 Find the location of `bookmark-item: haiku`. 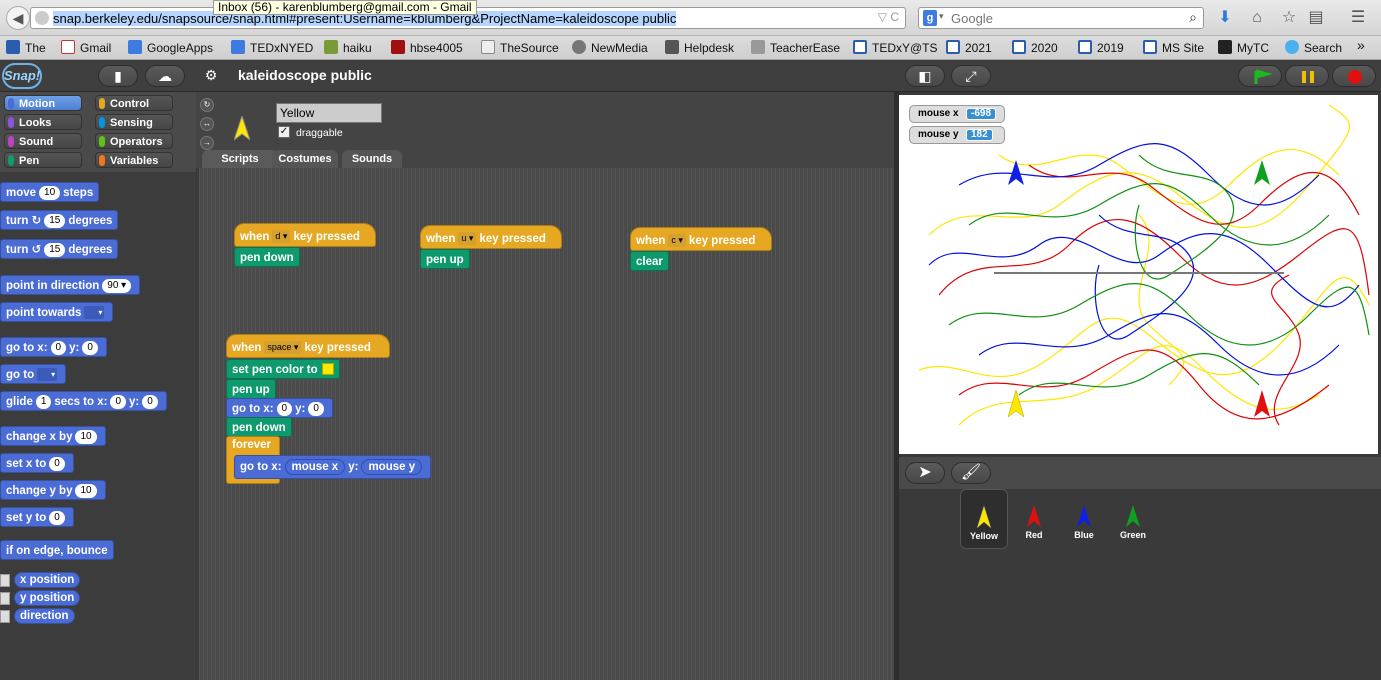

bookmark-item: haiku is located at coordinates (348, 47).